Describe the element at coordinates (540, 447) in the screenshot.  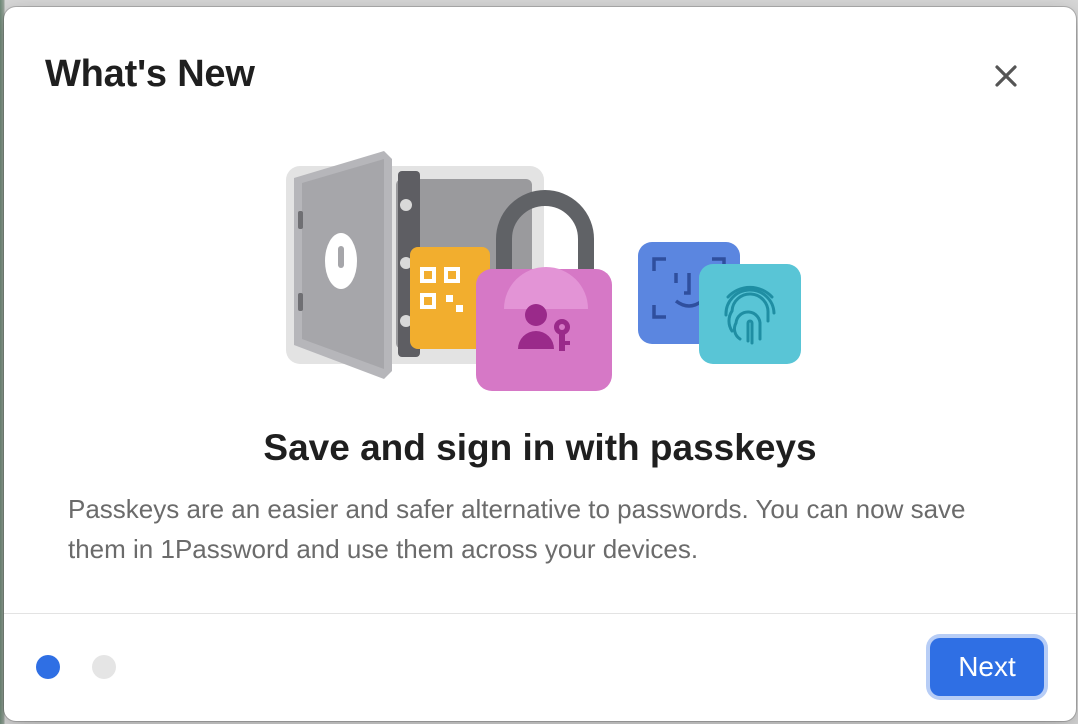
I see `slide-headline: Save and sign in with passkeys` at that location.